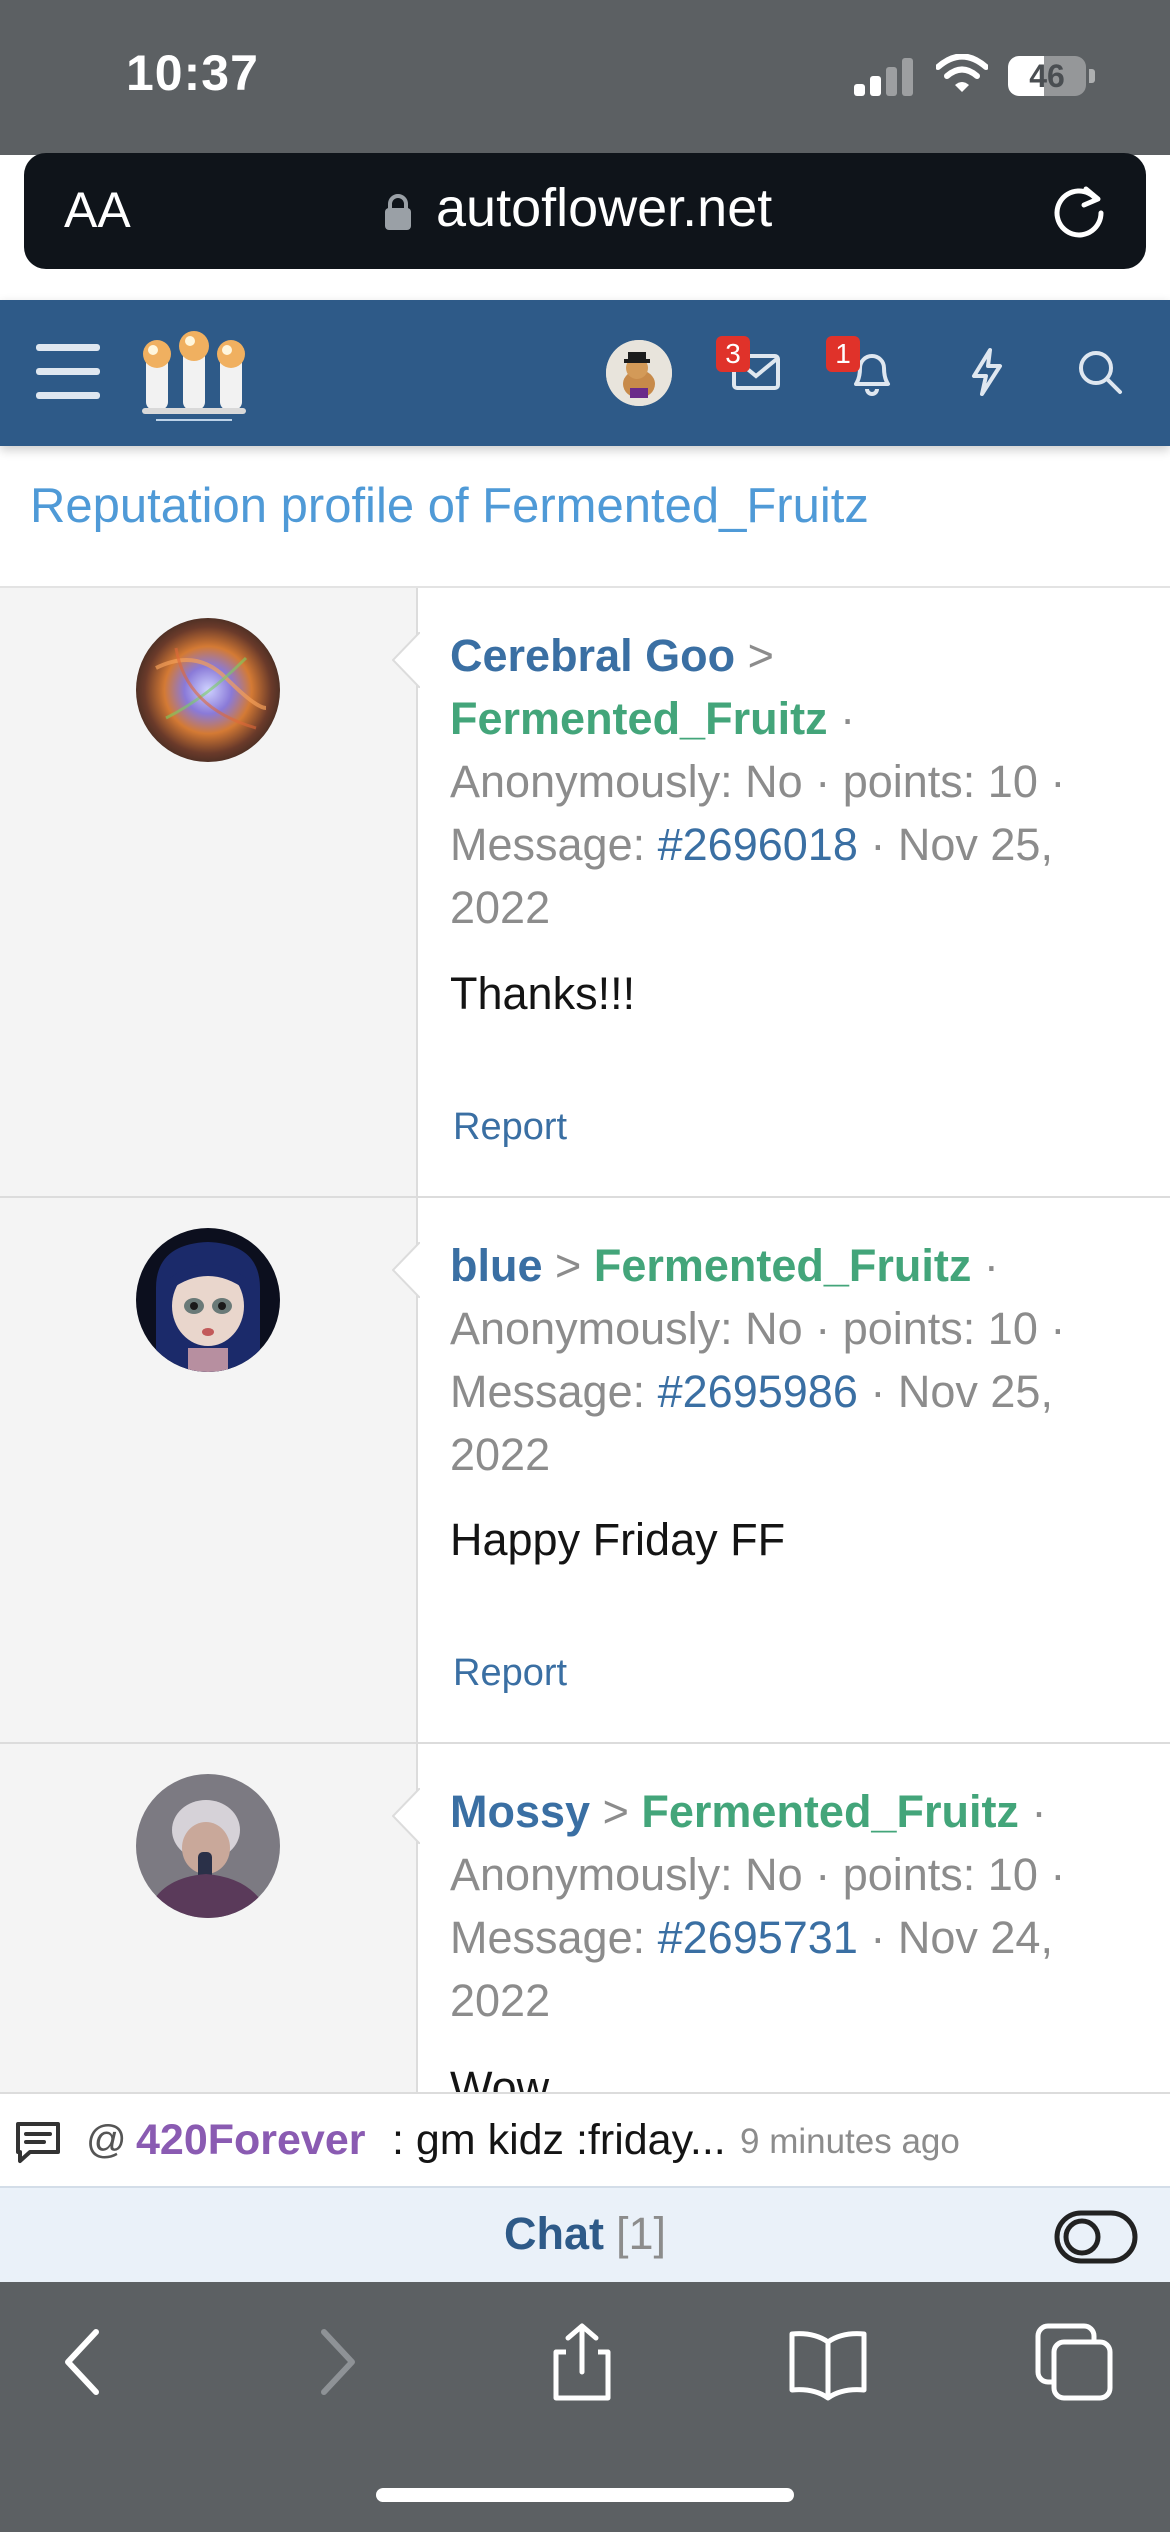  What do you see at coordinates (449, 506) in the screenshot?
I see `page-title: Reputation profile of Fermented_Fruitz` at bounding box center [449, 506].